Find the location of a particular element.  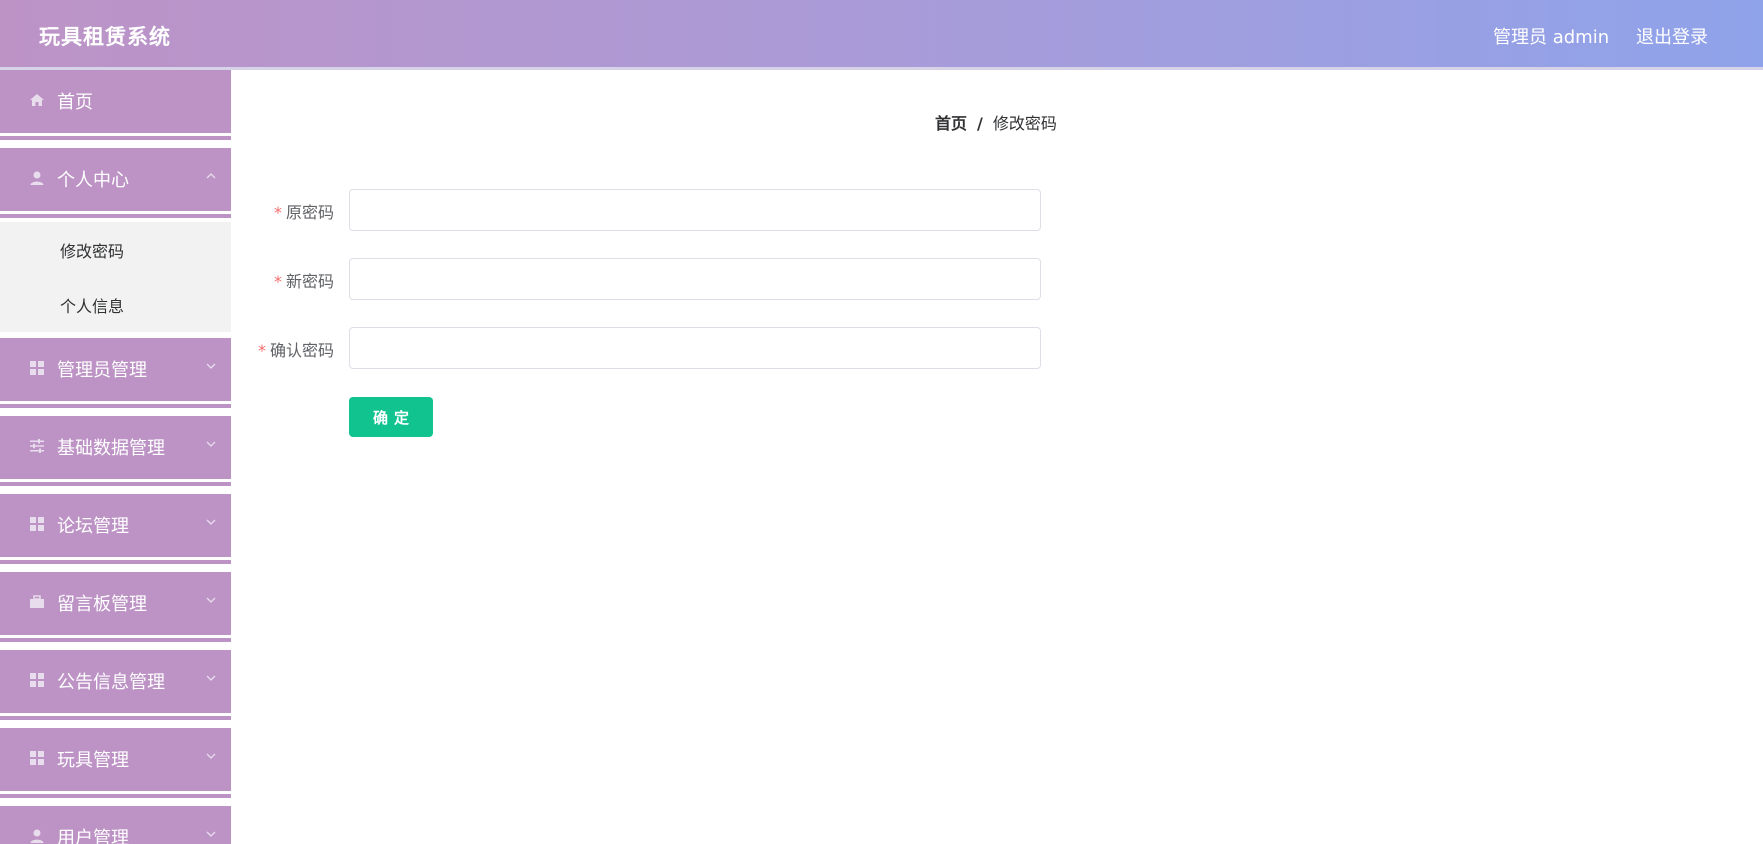

briefcase-icon is located at coordinates (37, 601).